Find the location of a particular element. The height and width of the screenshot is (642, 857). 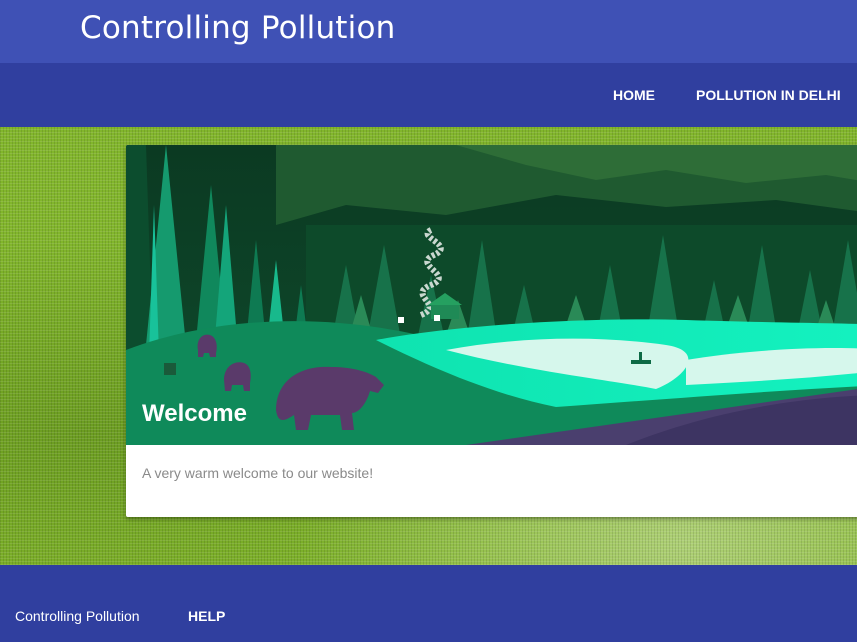

card-title: Welcome is located at coordinates (194, 413).